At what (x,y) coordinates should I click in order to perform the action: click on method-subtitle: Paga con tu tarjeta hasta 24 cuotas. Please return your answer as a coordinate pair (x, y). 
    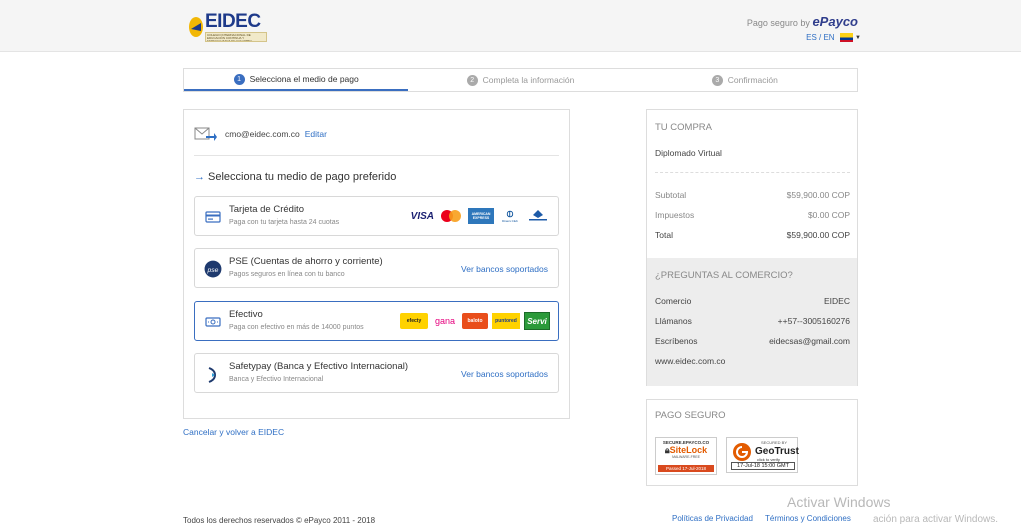
    Looking at the image, I should click on (284, 222).